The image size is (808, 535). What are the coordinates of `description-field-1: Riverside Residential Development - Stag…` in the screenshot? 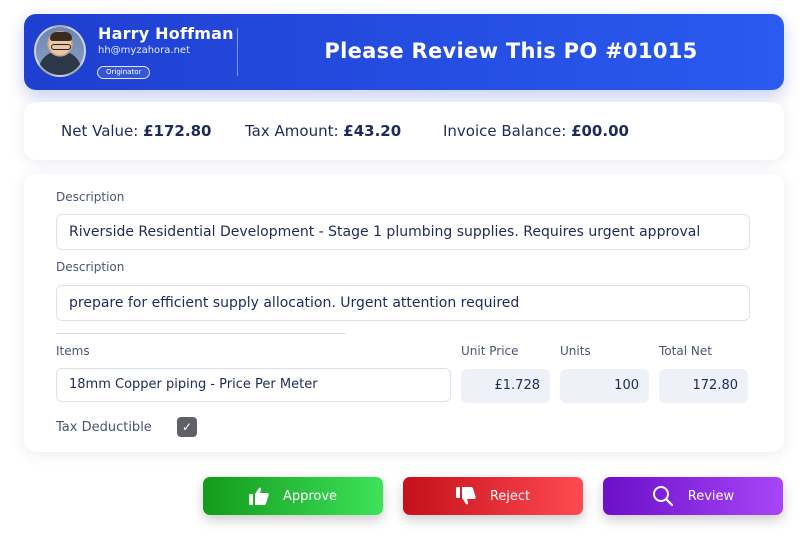 It's located at (403, 232).